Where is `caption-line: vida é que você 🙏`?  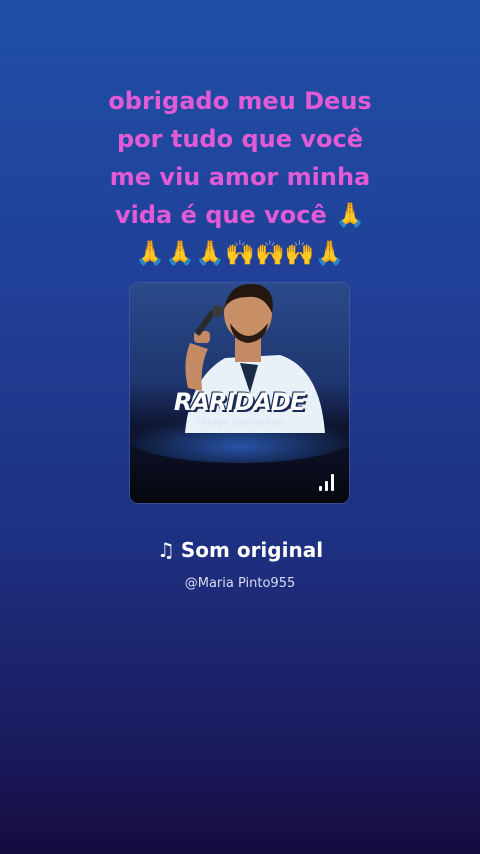
caption-line: vida é que você 🙏 is located at coordinates (239, 215).